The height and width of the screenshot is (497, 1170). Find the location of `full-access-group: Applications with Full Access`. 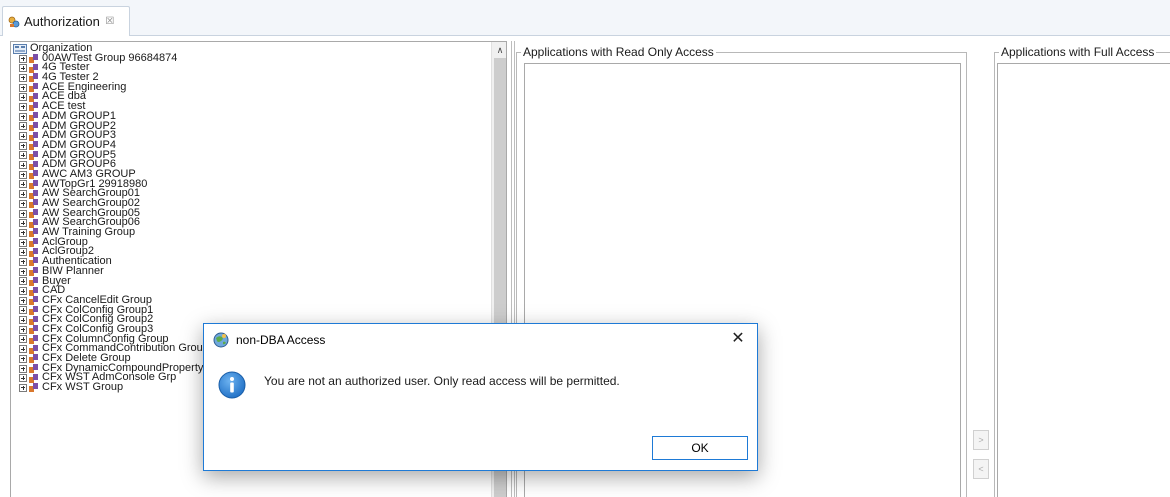

full-access-group: Applications with Full Access is located at coordinates (1082, 271).